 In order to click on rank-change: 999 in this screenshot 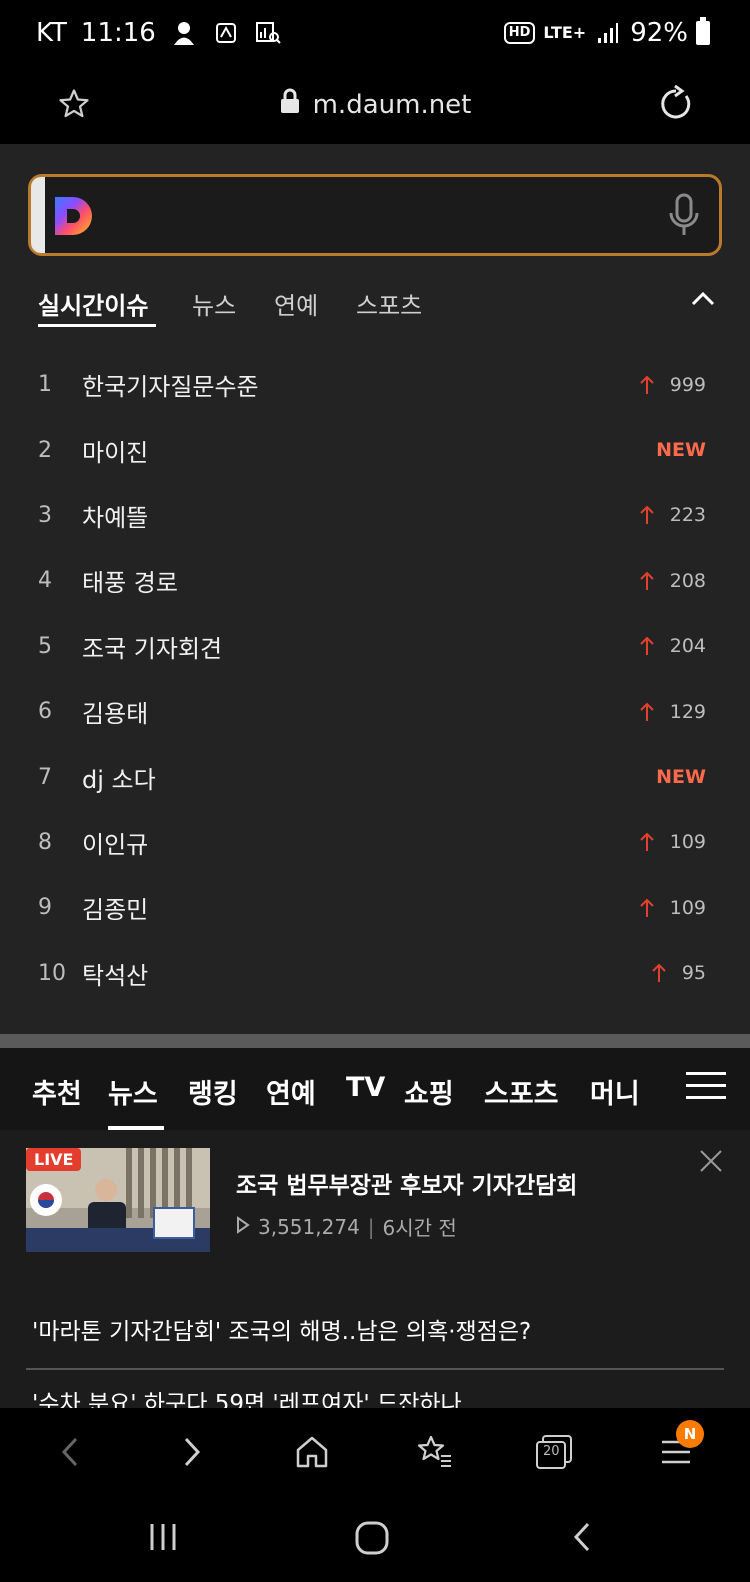, I will do `click(673, 385)`.